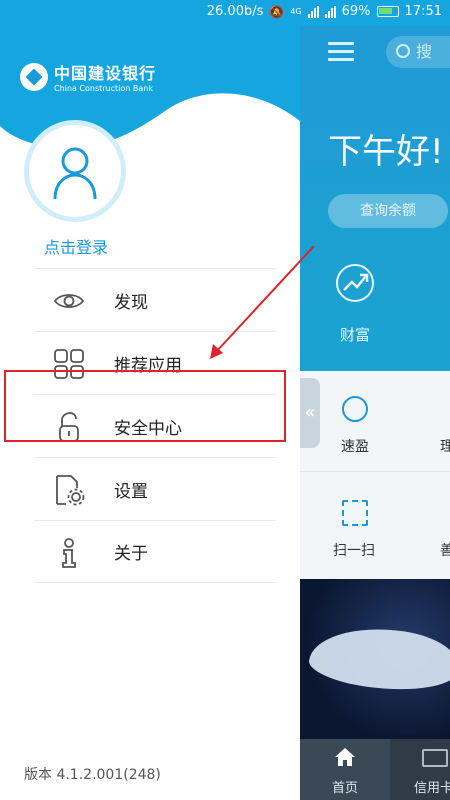 The height and width of the screenshot is (800, 450). Describe the element at coordinates (70, 490) in the screenshot. I see `settings-doc-icon` at that location.